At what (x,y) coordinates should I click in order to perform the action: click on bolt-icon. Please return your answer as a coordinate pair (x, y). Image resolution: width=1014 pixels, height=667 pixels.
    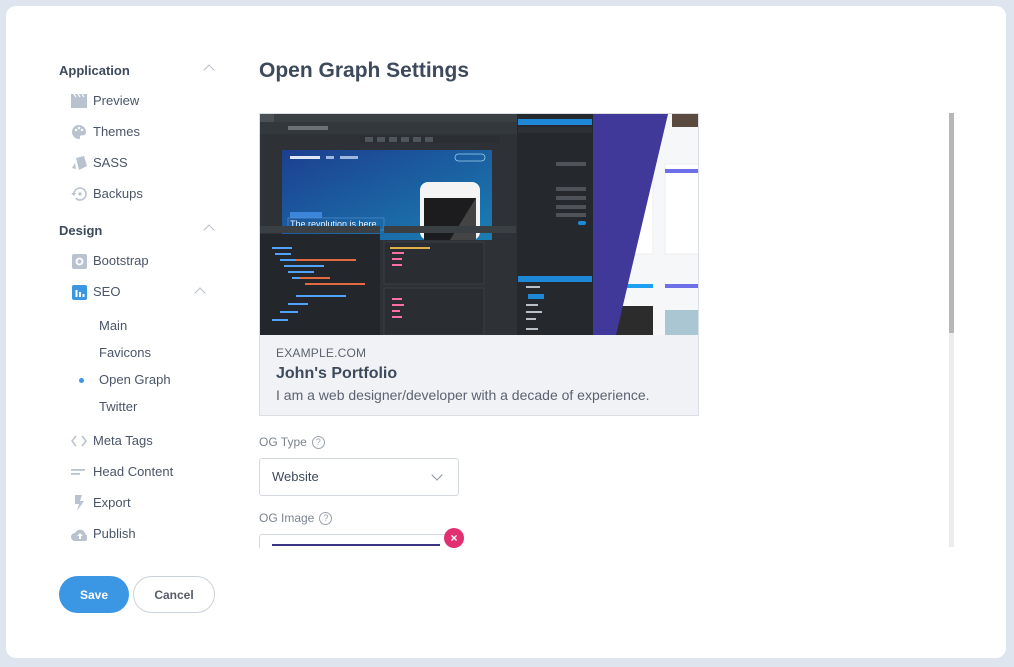
    Looking at the image, I should click on (79, 503).